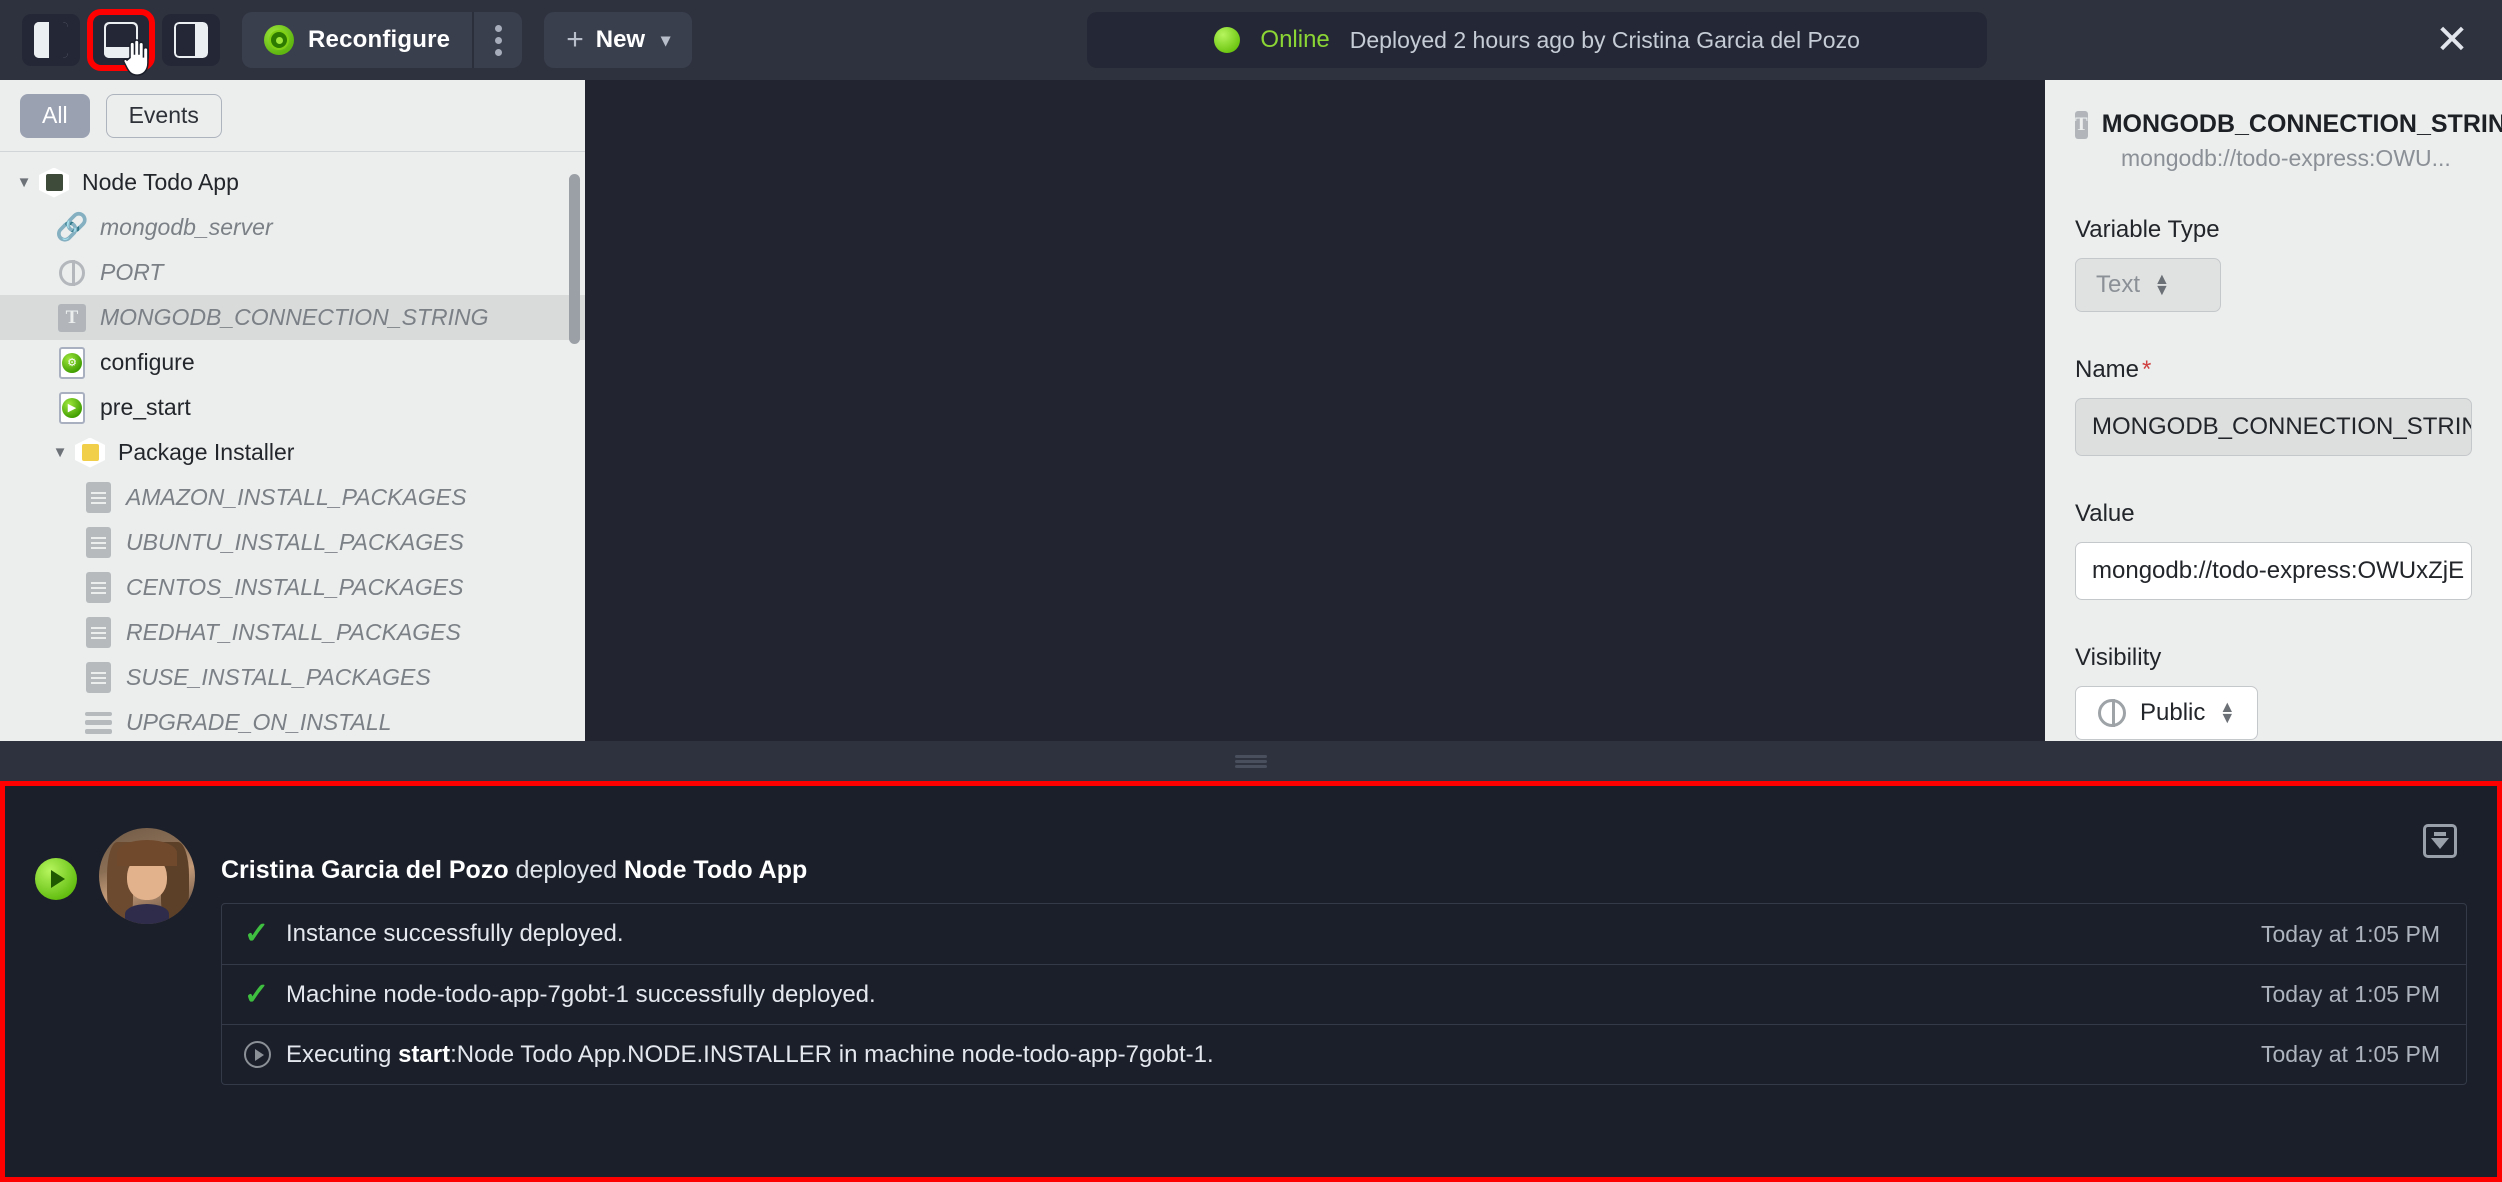 This screenshot has height=1182, width=2502. I want to click on tree-item-amazon-install-packages: AMAZON_INSTALL_PACKAGES, so click(292, 497).